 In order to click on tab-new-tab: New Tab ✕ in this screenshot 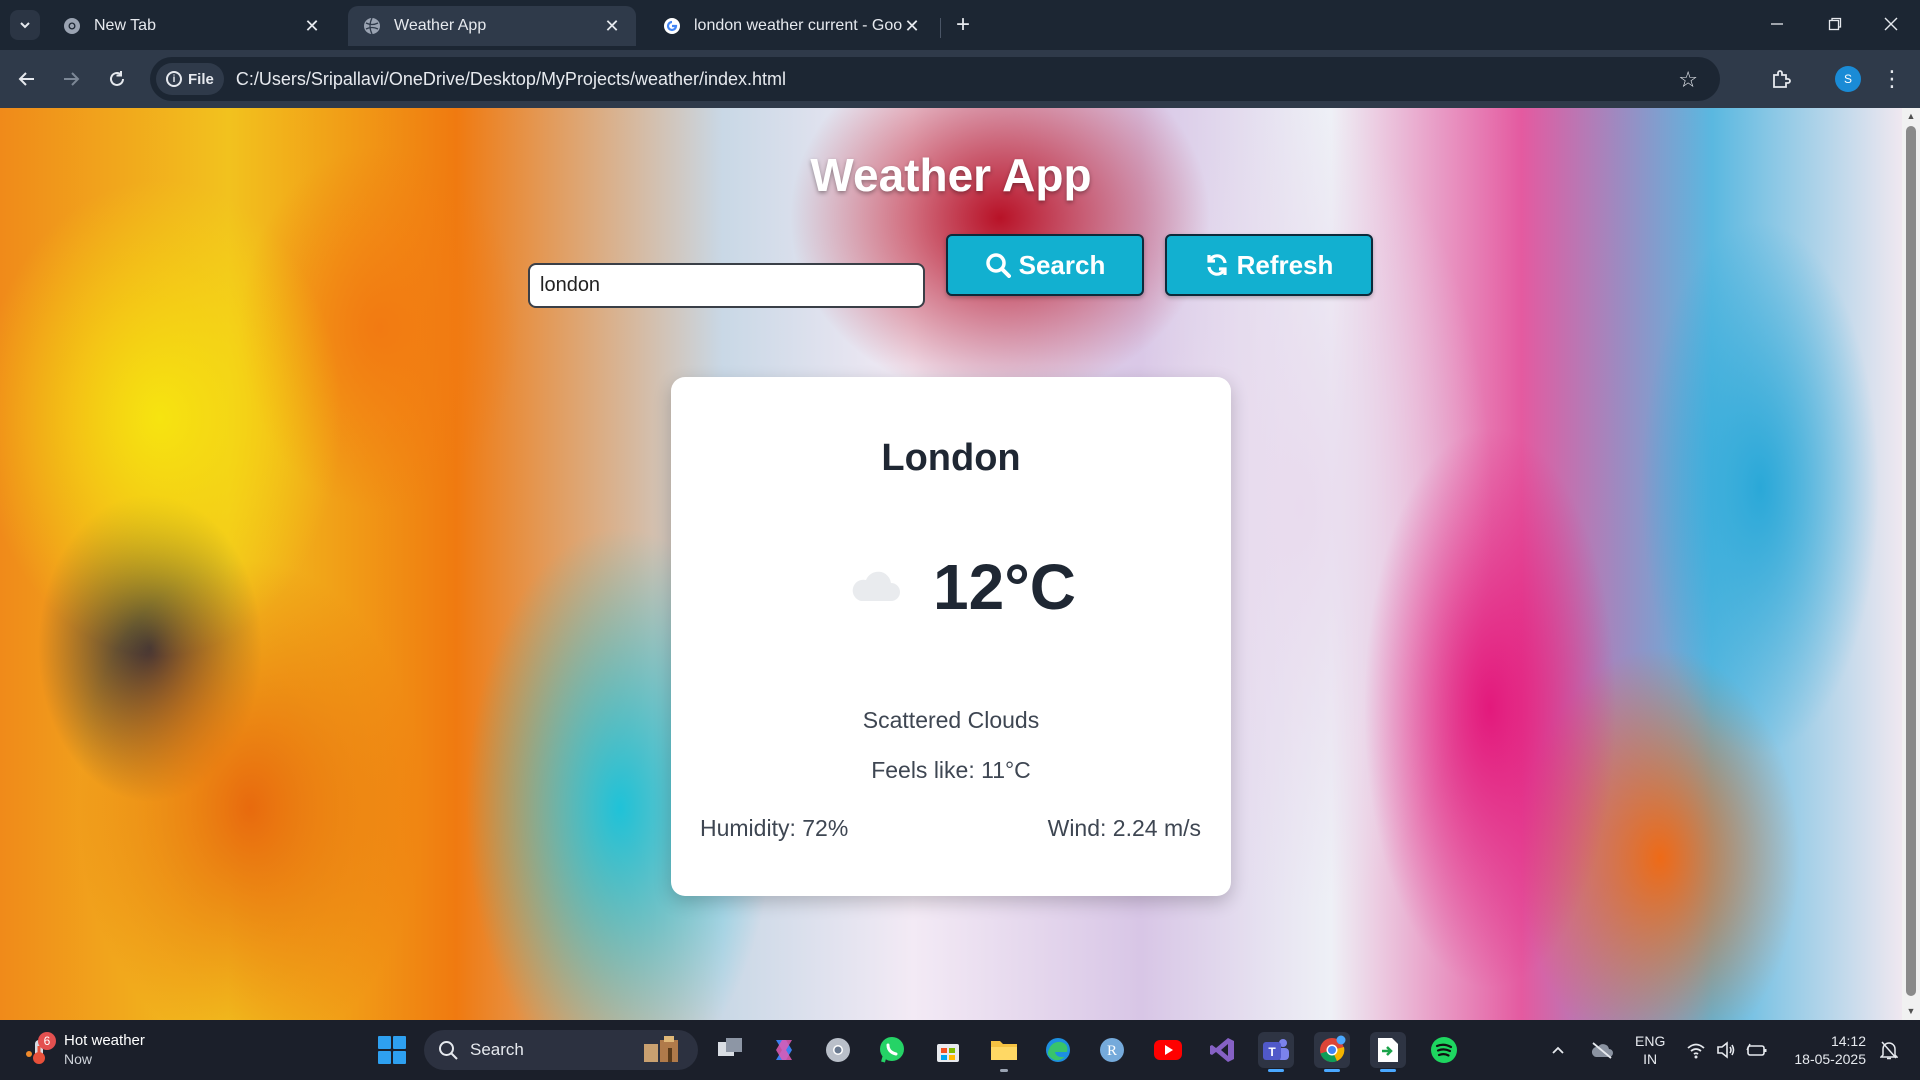, I will do `click(192, 26)`.